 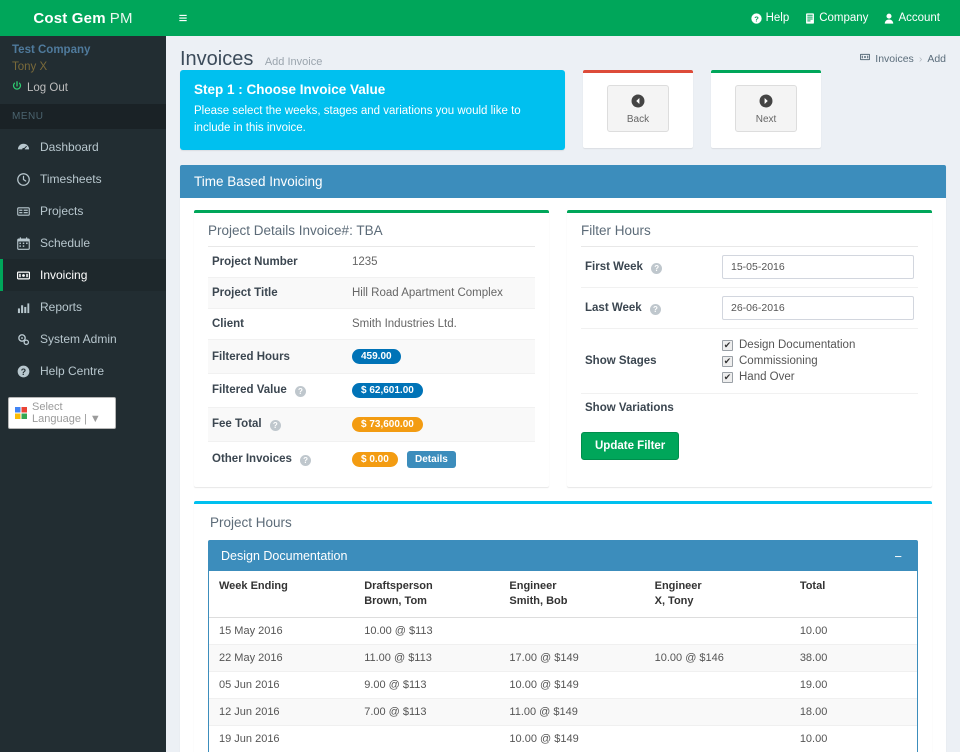 I want to click on sidebar-item-help-centre: ? Help Centre, so click(x=83, y=371).